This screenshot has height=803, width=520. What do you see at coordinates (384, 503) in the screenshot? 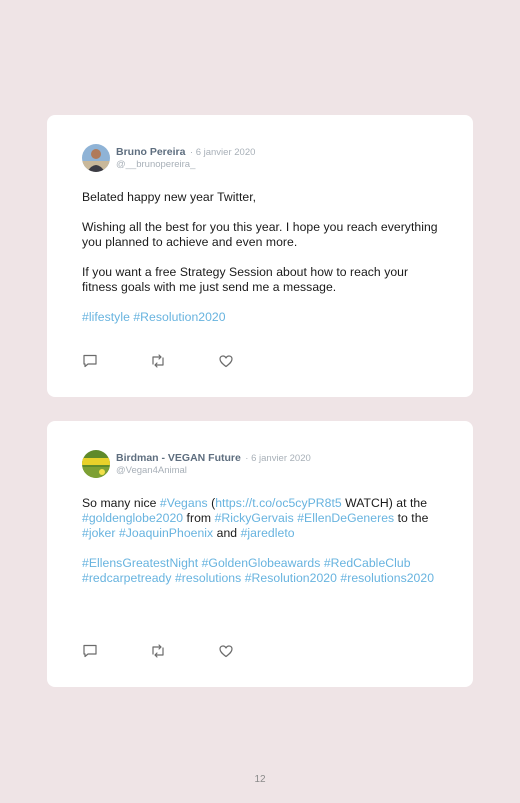
I see `tweet-text-segment: WATCH) at the` at bounding box center [384, 503].